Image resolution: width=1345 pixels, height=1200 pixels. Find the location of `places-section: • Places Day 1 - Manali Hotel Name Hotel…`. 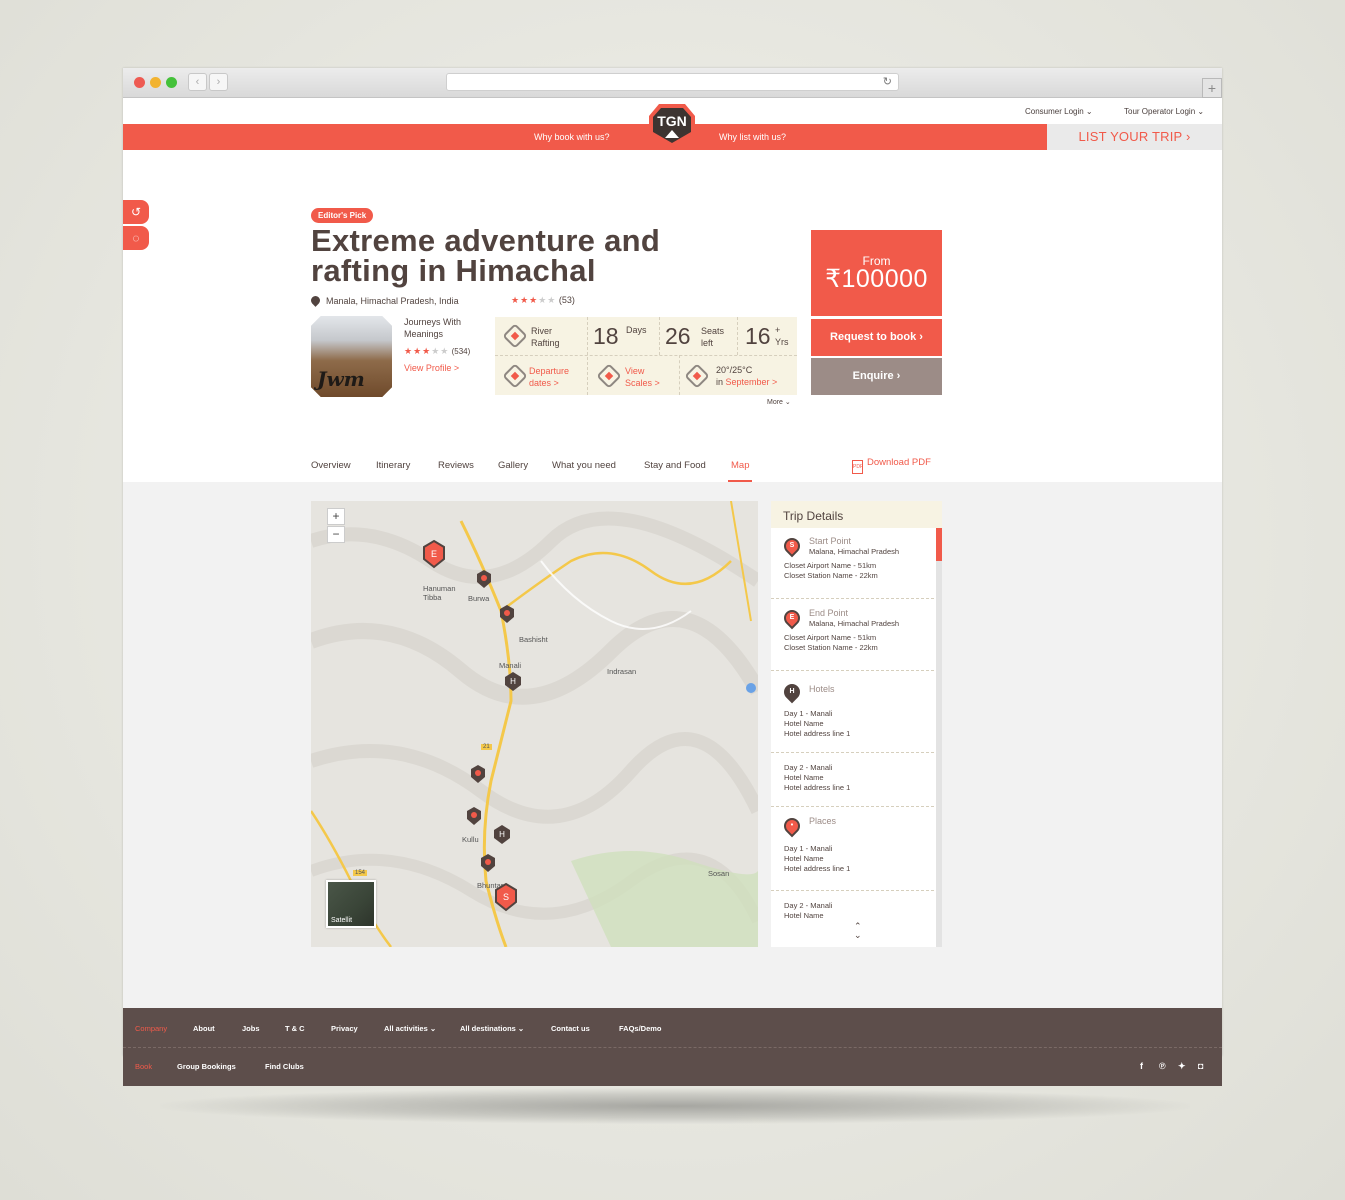

places-section: • Places Day 1 - Manali Hotel Name Hotel… is located at coordinates (852, 849).